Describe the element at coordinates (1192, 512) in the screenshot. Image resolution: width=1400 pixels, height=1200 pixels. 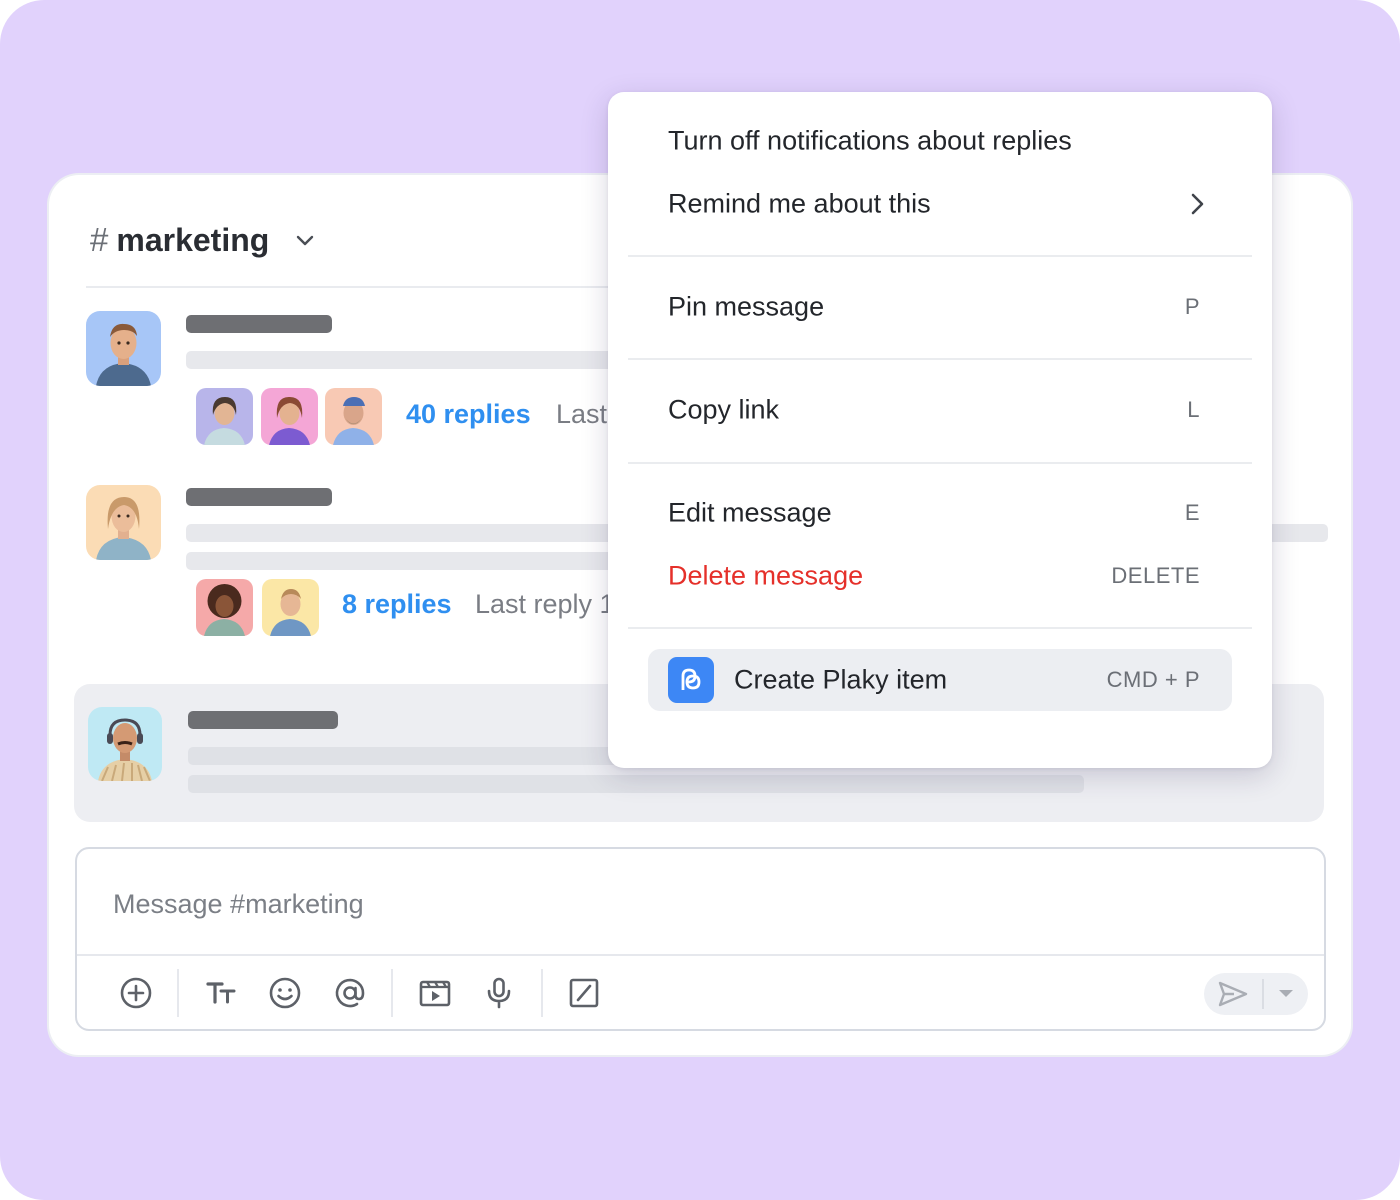
I see `menu-item-shortcut: E` at that location.